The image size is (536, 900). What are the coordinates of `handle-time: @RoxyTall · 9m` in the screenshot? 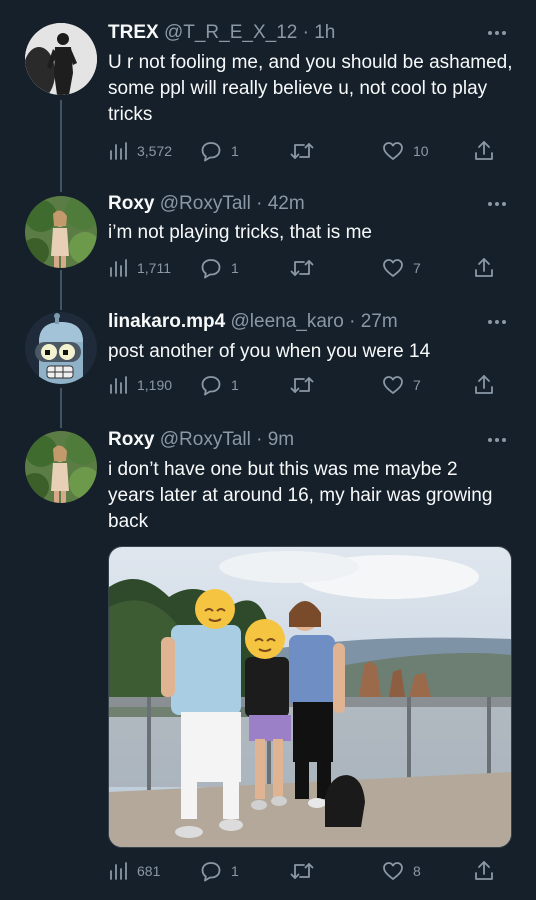 It's located at (227, 439).